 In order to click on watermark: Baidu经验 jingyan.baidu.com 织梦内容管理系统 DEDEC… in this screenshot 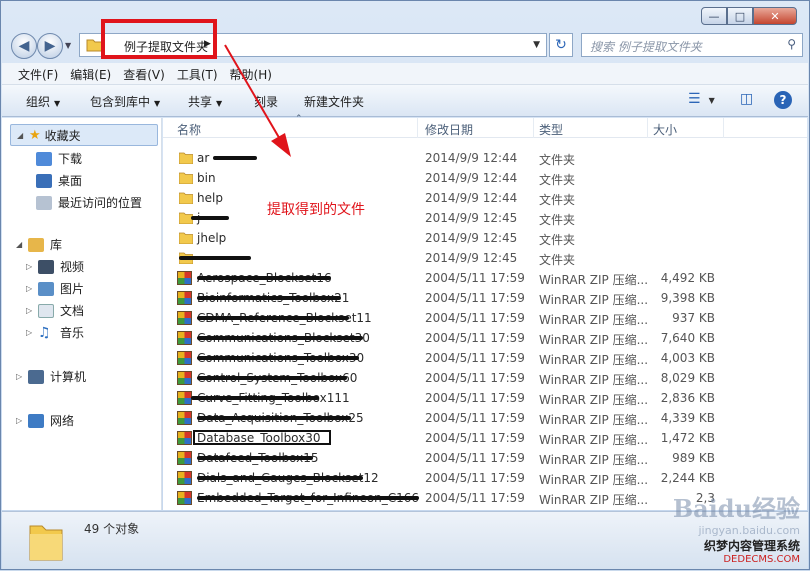, I will do `click(736, 527)`.